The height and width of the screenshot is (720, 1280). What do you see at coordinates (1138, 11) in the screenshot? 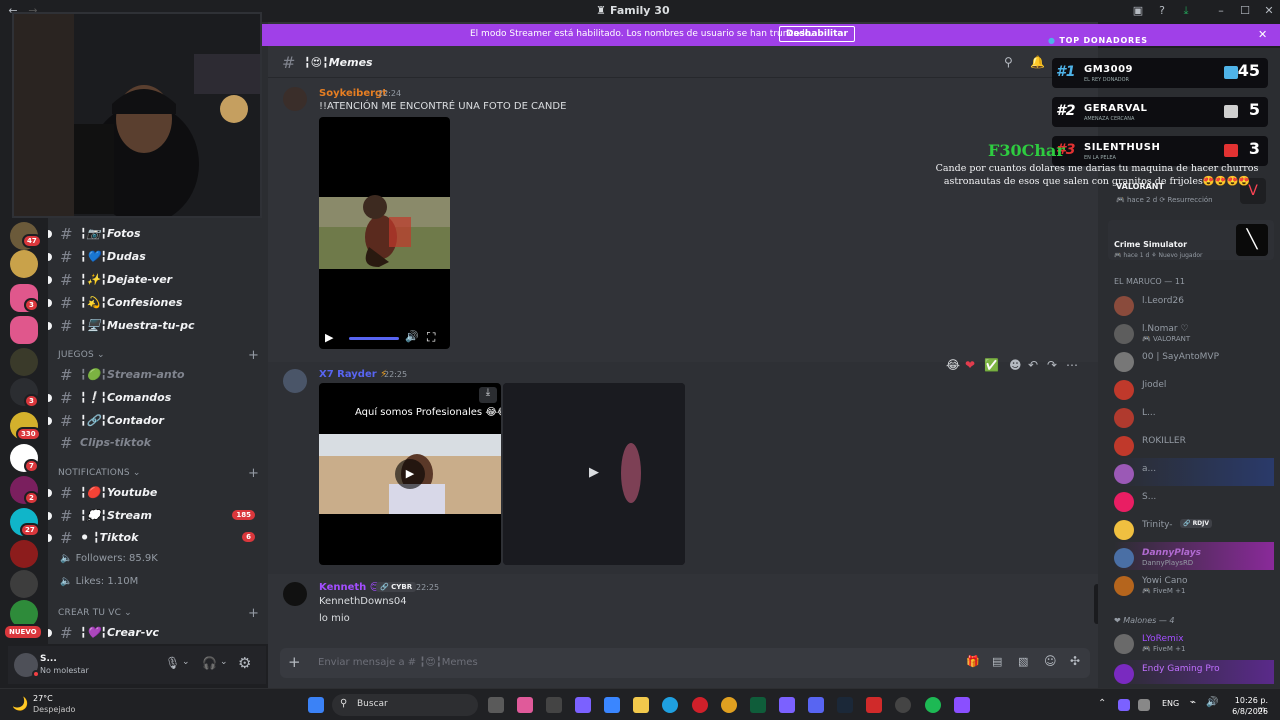
I see `inbox-icon: ▣` at bounding box center [1138, 11].